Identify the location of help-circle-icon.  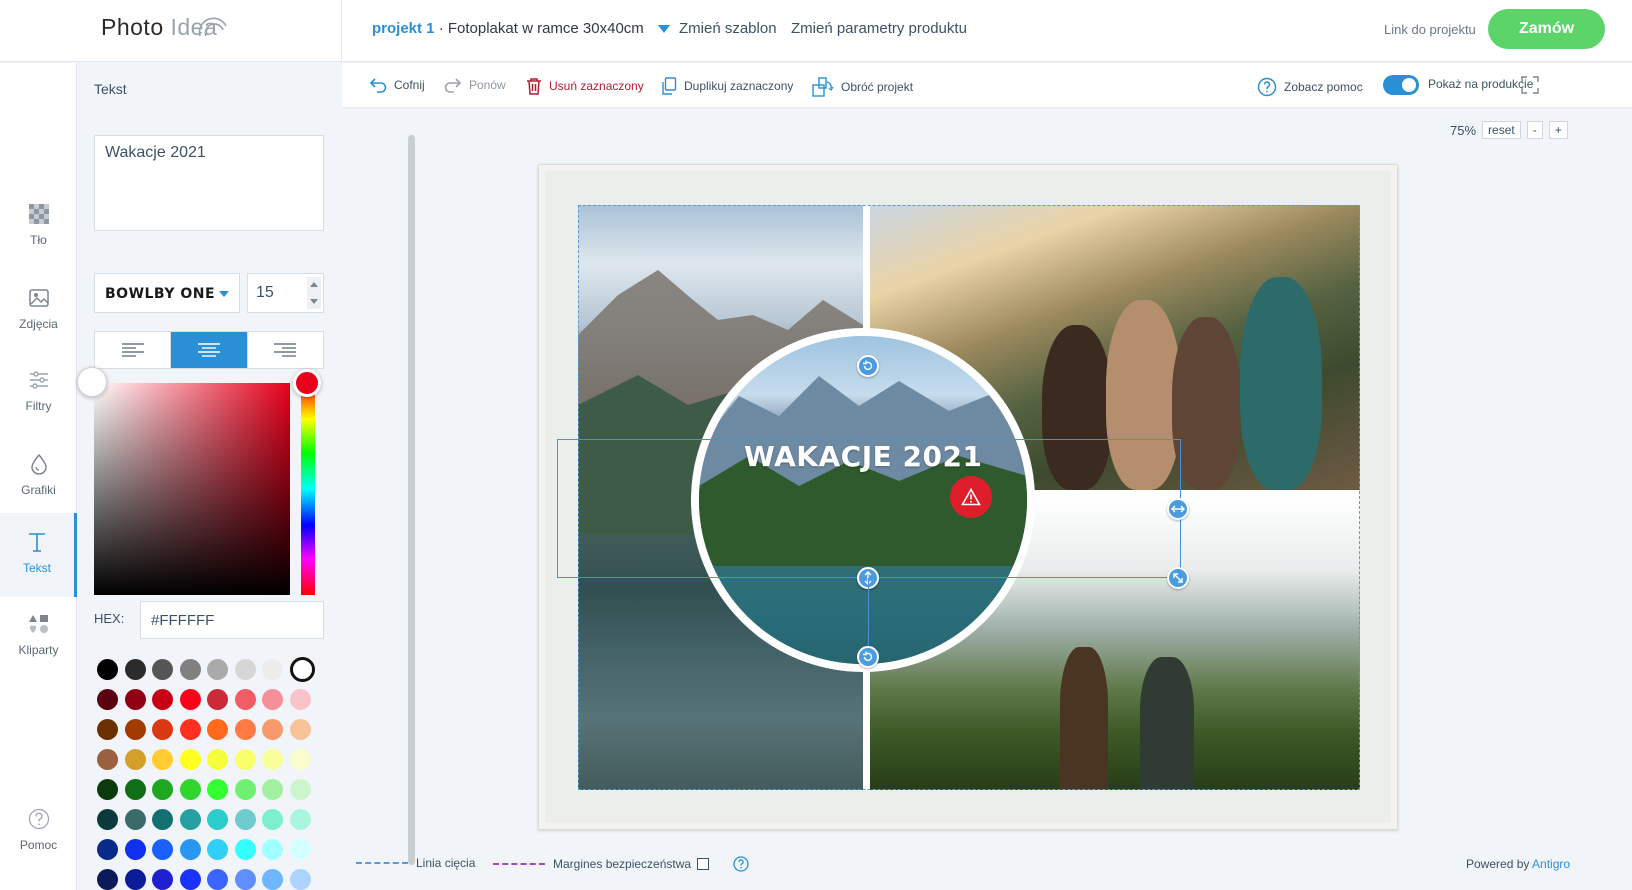
(741, 864).